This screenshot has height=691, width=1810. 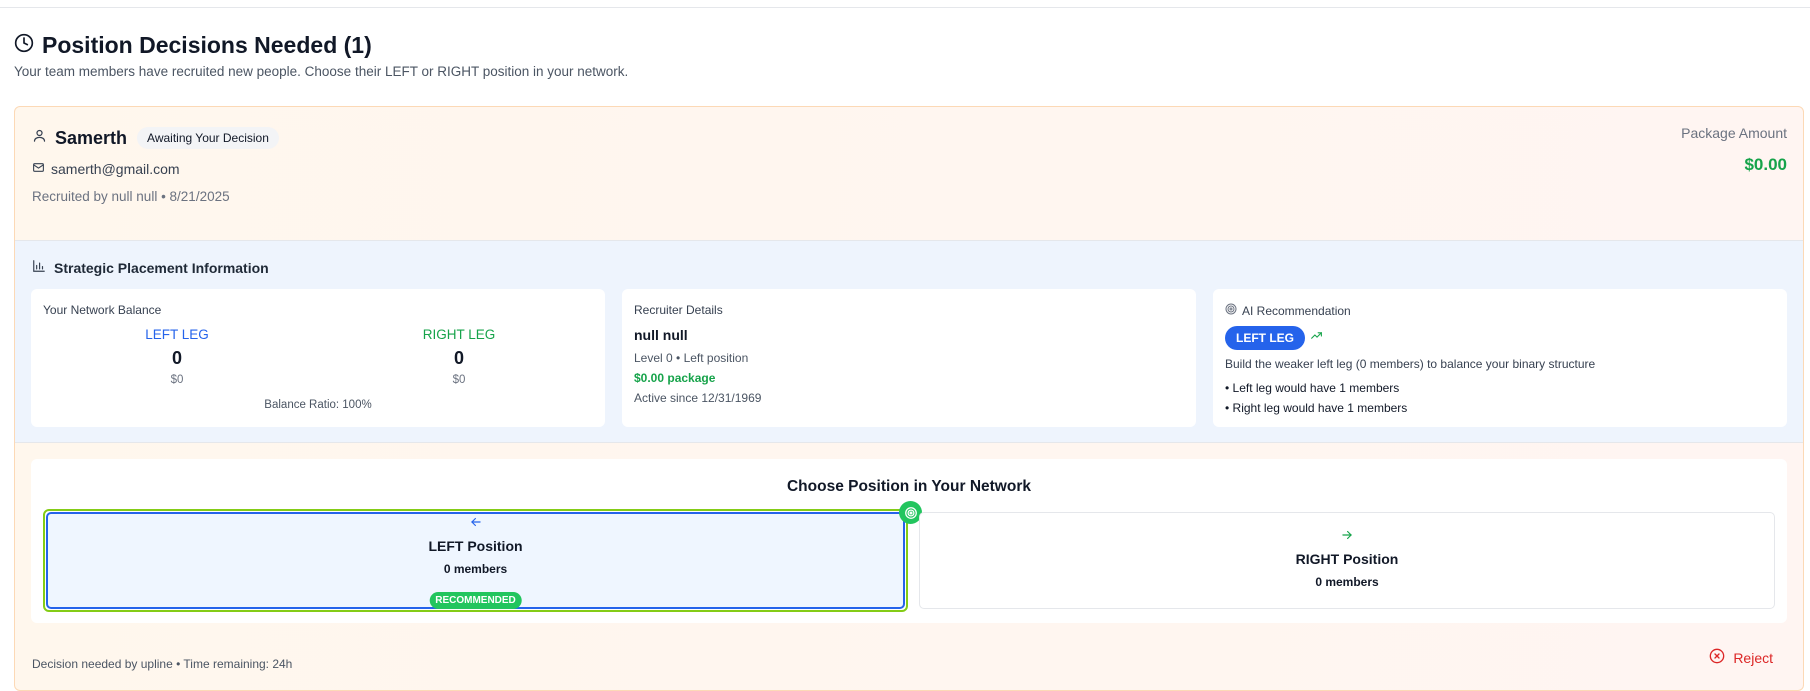 What do you see at coordinates (1347, 582) in the screenshot?
I see `right-position-members: 0 members` at bounding box center [1347, 582].